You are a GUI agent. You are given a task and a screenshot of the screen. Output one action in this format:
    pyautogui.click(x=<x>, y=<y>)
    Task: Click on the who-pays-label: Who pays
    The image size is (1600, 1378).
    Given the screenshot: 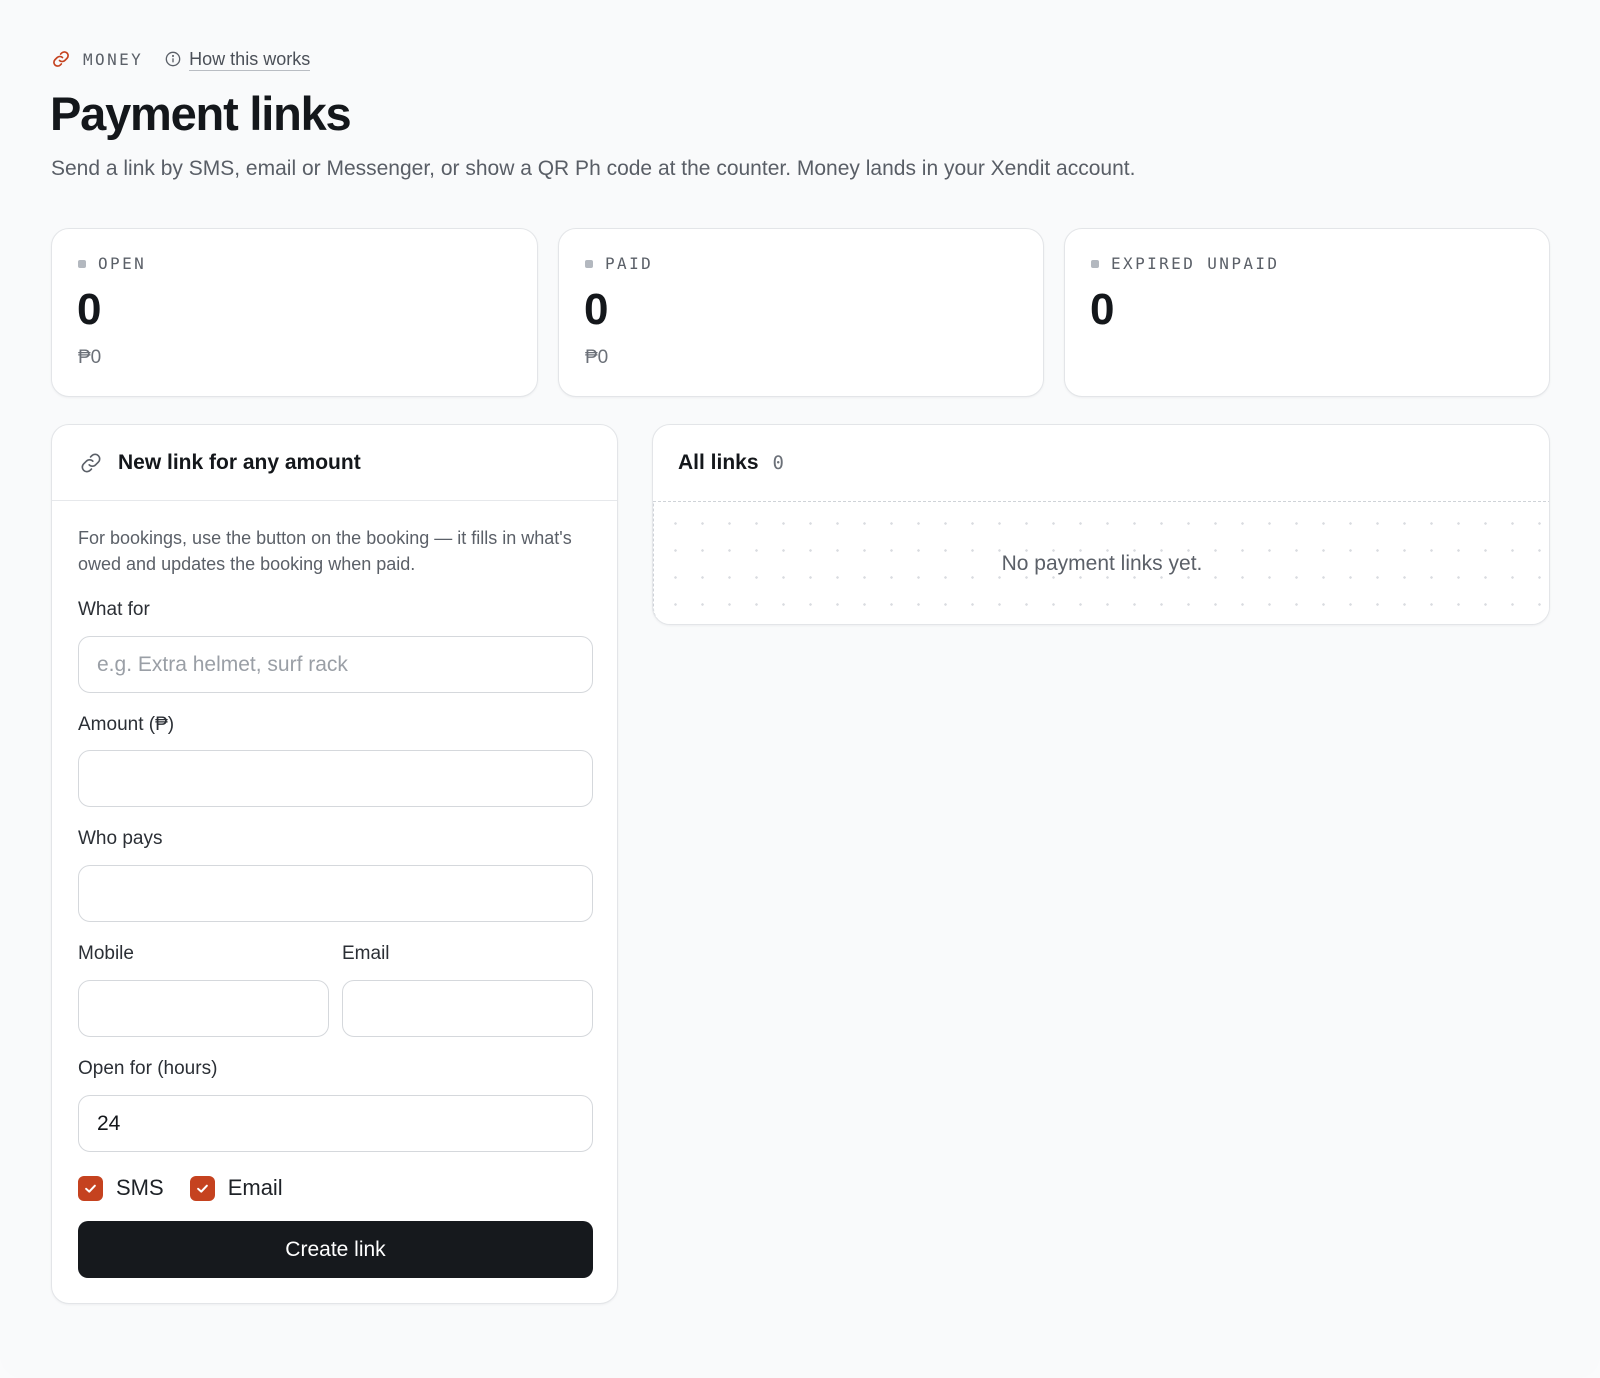 What is the action you would take?
    pyautogui.click(x=120, y=838)
    